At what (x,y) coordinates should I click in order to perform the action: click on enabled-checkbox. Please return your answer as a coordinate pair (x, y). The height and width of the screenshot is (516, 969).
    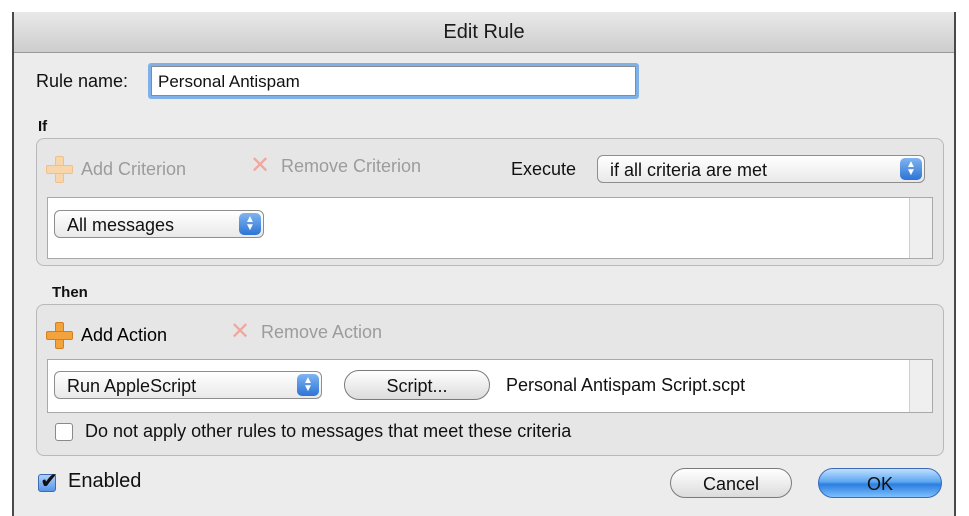
    Looking at the image, I should click on (48, 481).